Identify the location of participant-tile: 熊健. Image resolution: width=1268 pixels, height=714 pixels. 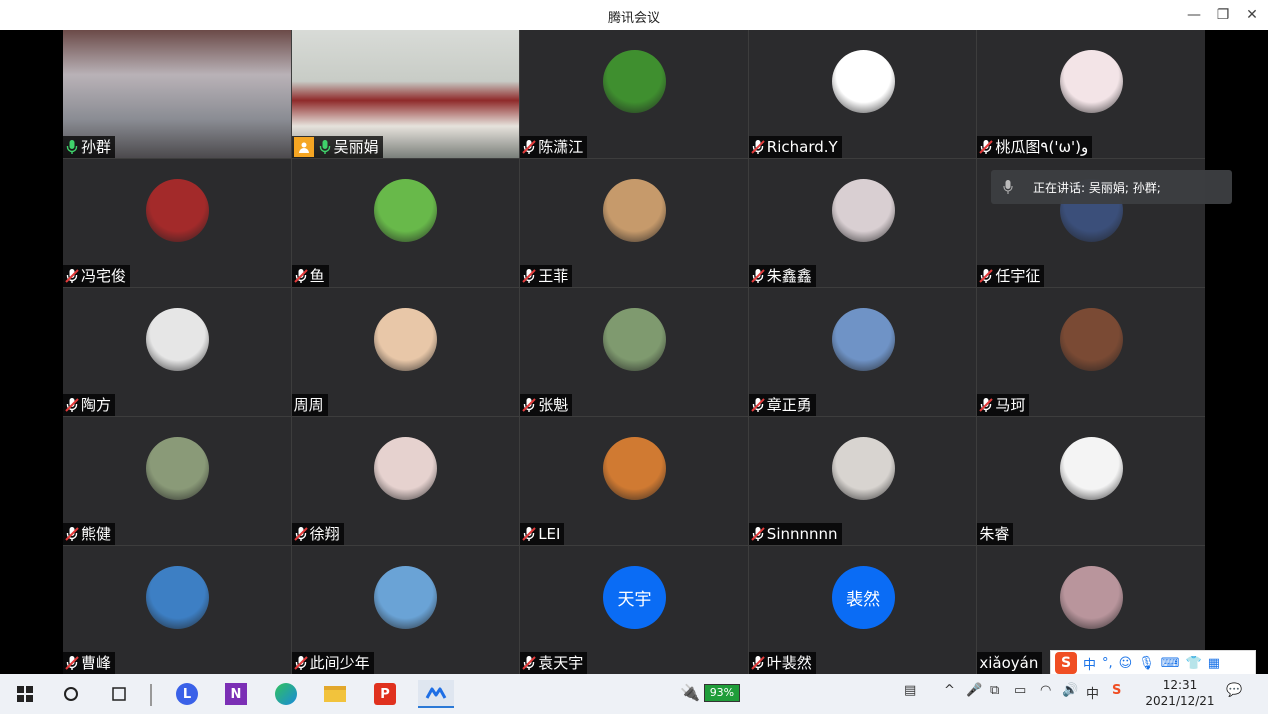
(177, 481).